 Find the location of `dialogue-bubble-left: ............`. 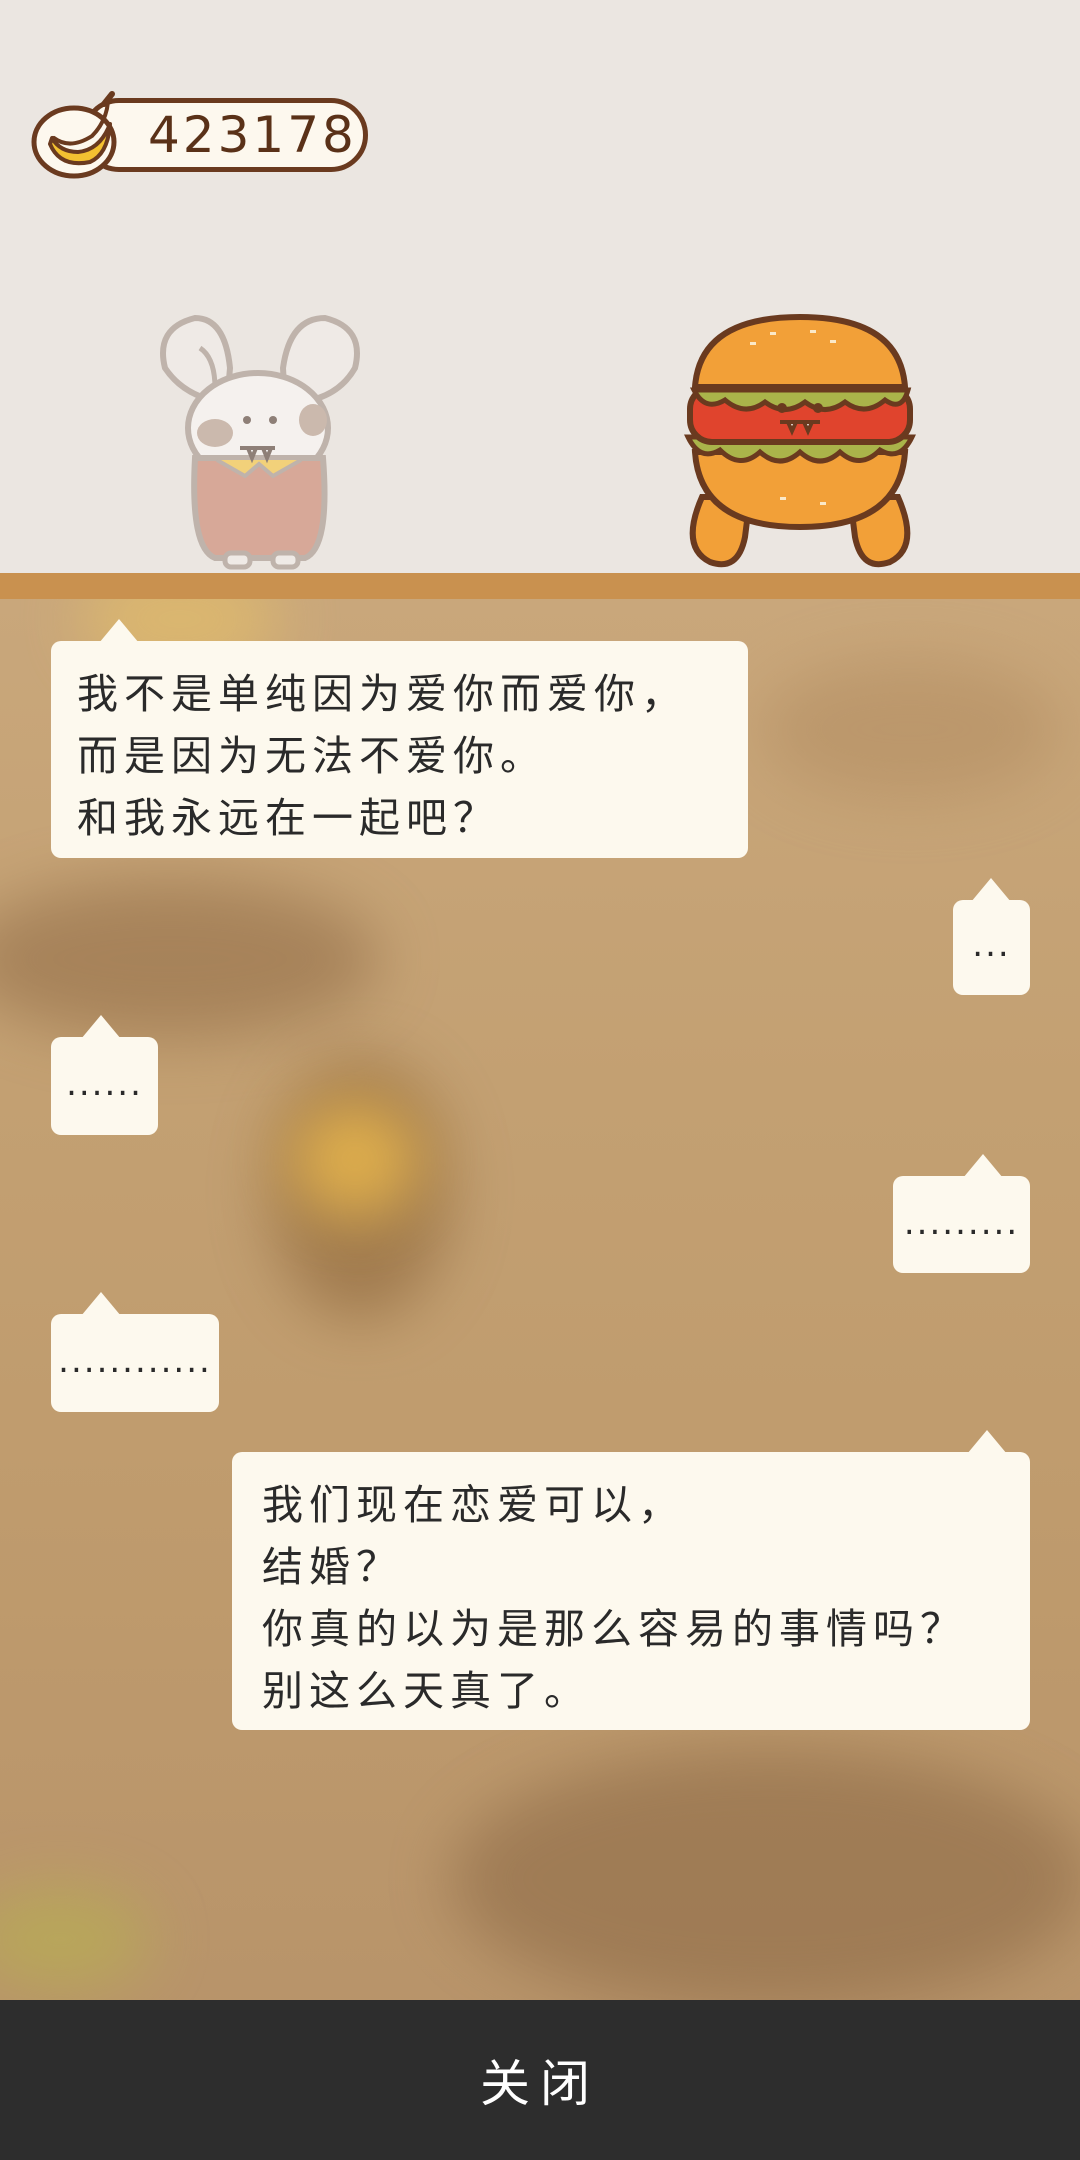

dialogue-bubble-left: ............ is located at coordinates (135, 1352).